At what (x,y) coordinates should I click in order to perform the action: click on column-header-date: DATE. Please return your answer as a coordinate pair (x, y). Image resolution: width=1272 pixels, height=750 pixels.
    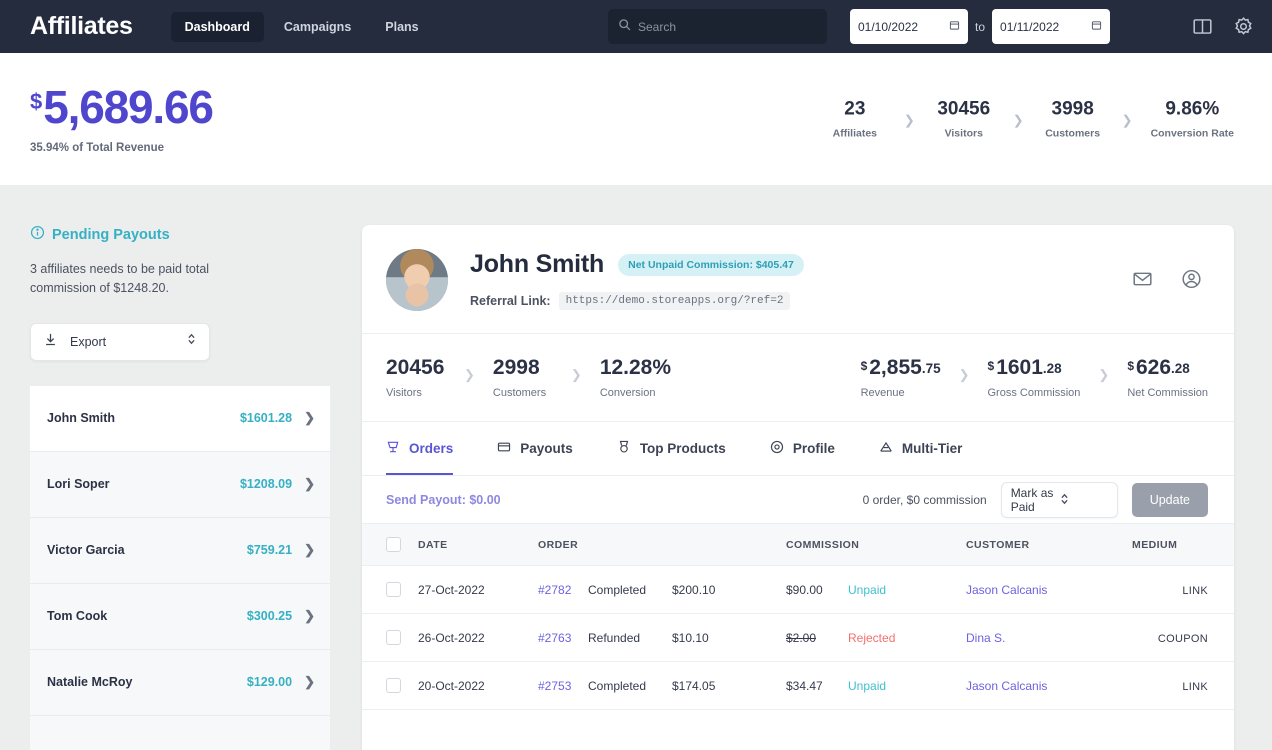
    Looking at the image, I should click on (478, 545).